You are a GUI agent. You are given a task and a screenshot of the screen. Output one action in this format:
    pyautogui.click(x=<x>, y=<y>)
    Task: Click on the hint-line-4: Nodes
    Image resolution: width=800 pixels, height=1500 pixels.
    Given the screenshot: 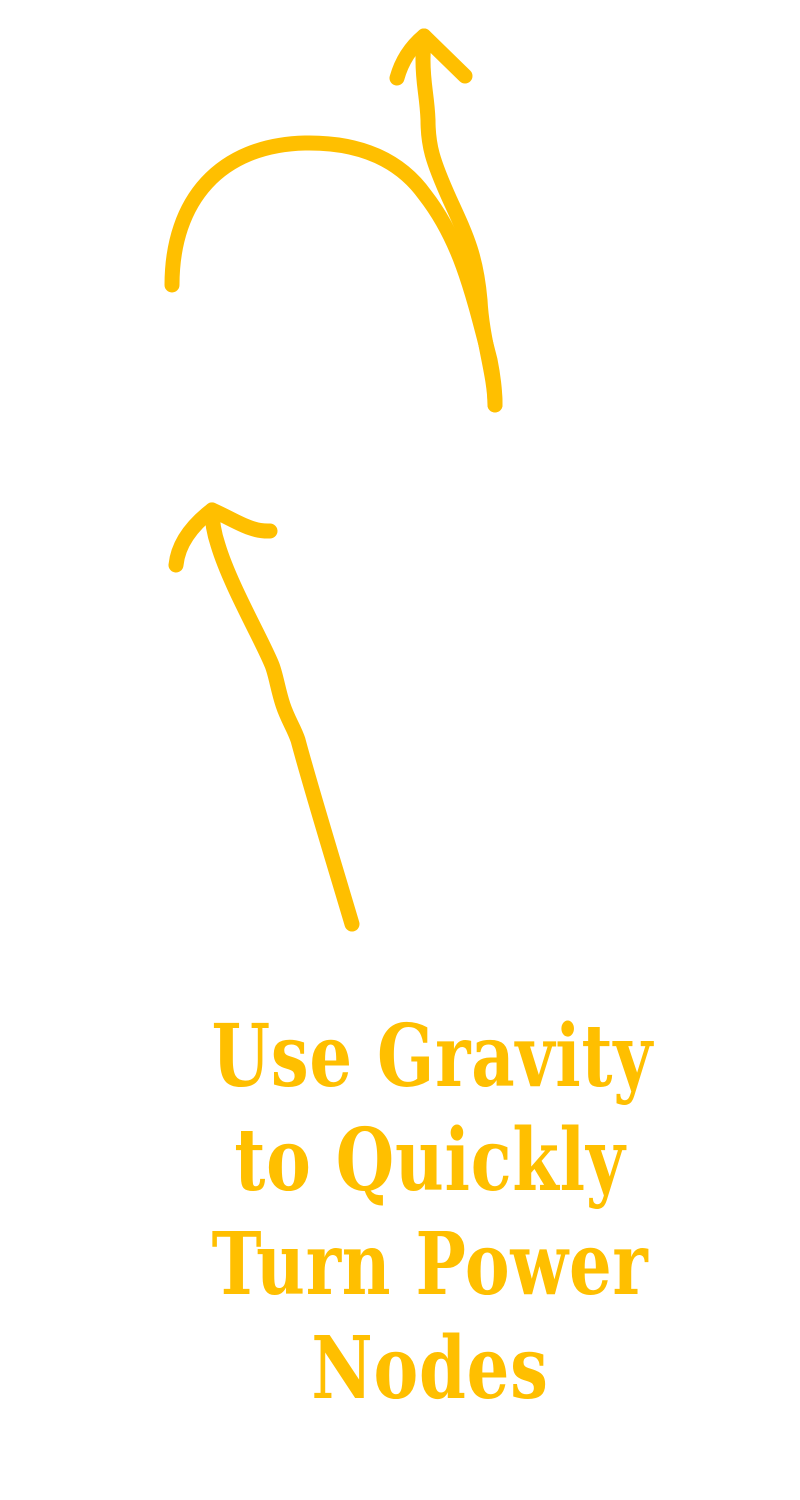 What is the action you would take?
    pyautogui.click(x=430, y=1368)
    